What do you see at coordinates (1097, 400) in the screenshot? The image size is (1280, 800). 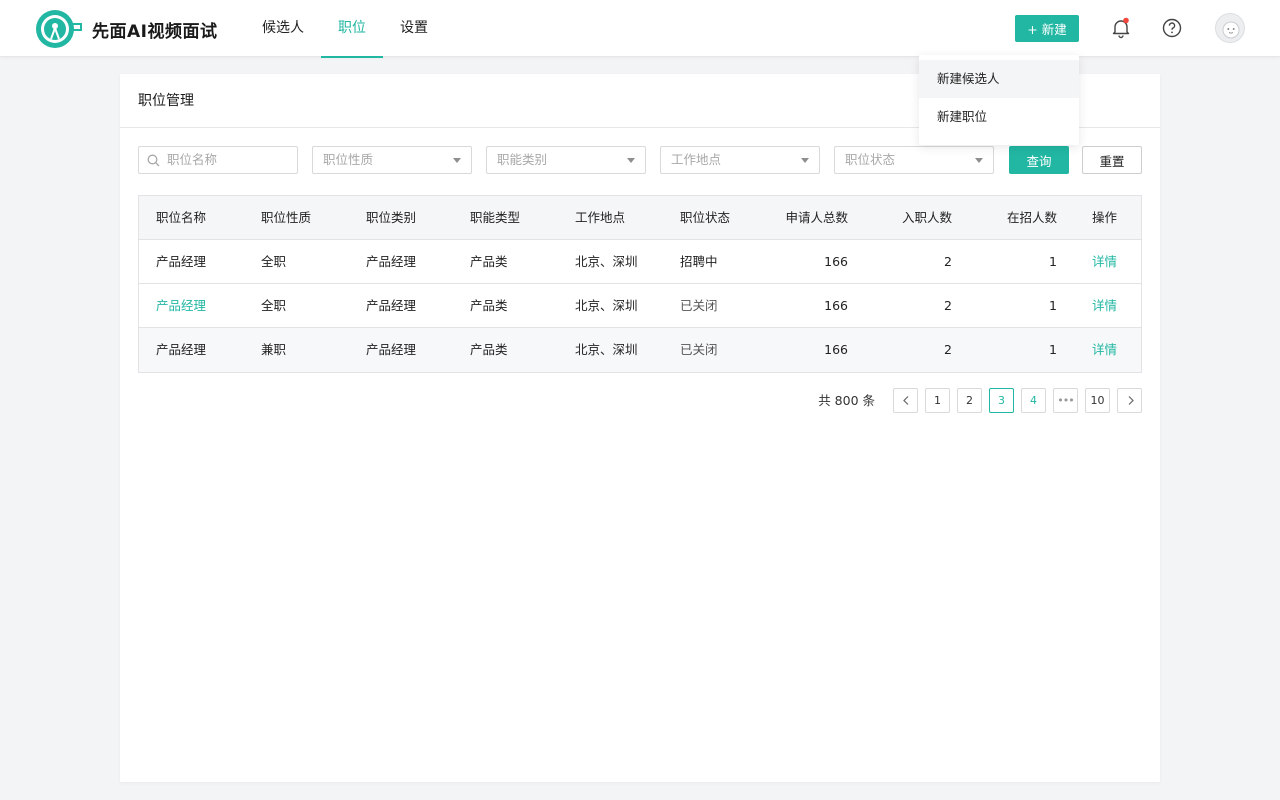 I see `page-button-10: 10` at bounding box center [1097, 400].